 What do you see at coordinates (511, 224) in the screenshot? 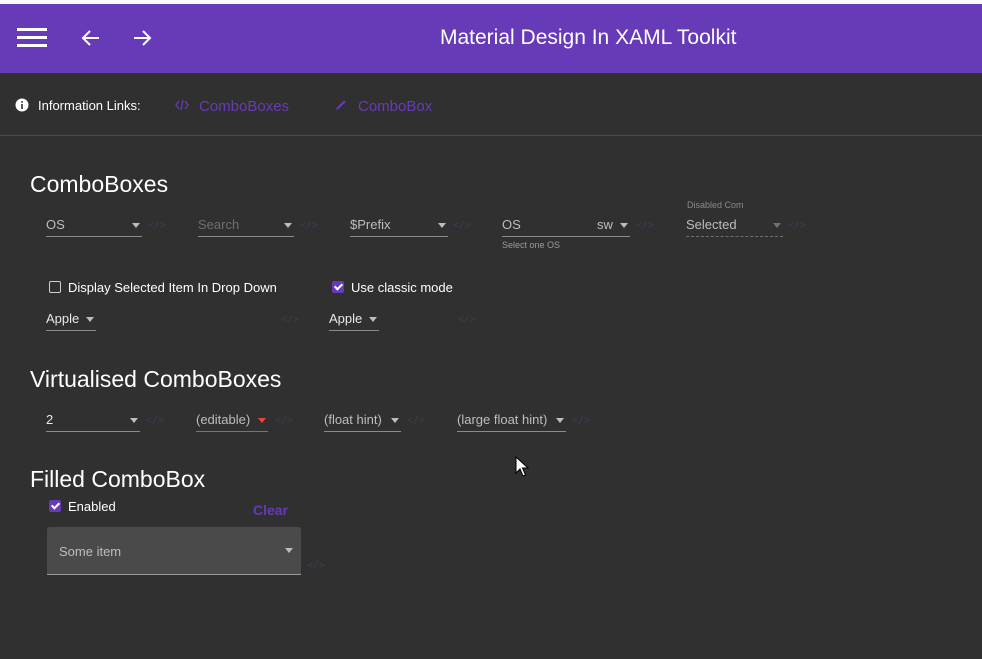
I see `os-suffix-combobox-value: OS` at bounding box center [511, 224].